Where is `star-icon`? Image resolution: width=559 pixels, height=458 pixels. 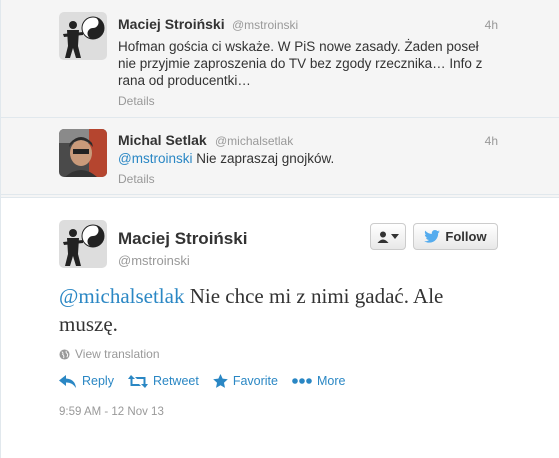 star-icon is located at coordinates (220, 381).